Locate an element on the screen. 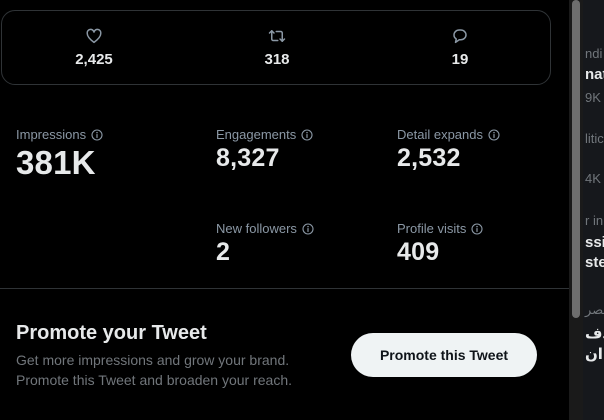 The image size is (604, 420). retweets-stat: 318 is located at coordinates (277, 47).